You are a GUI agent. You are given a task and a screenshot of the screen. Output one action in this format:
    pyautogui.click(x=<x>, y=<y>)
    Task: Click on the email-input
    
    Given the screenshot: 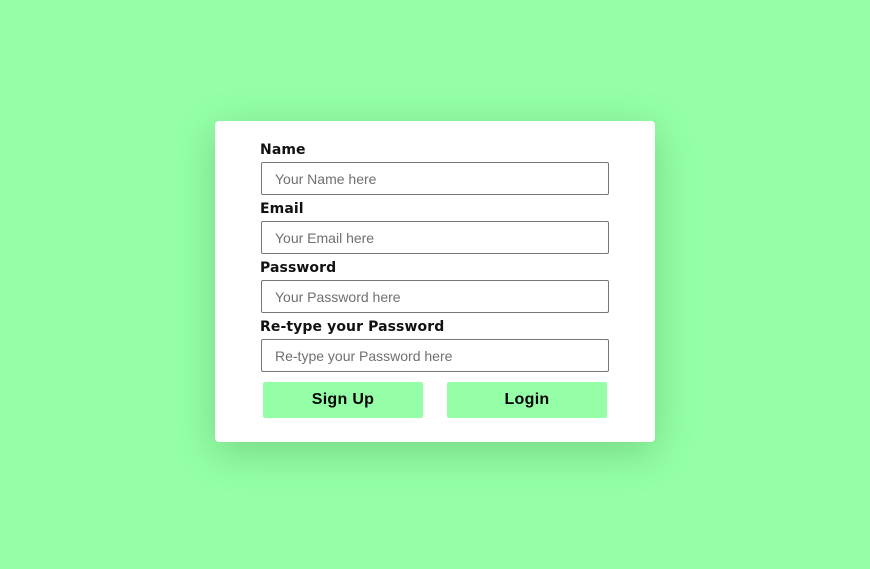 What is the action you would take?
    pyautogui.click(x=435, y=237)
    